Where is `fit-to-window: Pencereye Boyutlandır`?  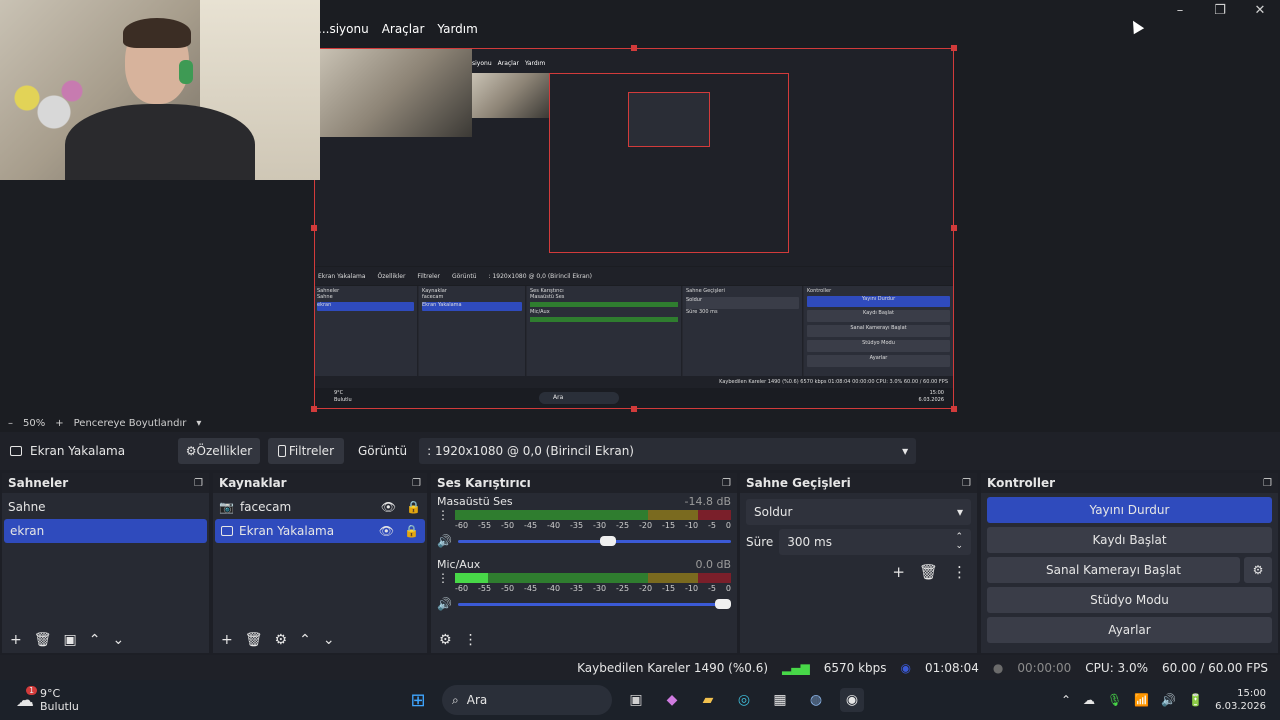 fit-to-window: Pencereye Boyutlandır is located at coordinates (130, 423).